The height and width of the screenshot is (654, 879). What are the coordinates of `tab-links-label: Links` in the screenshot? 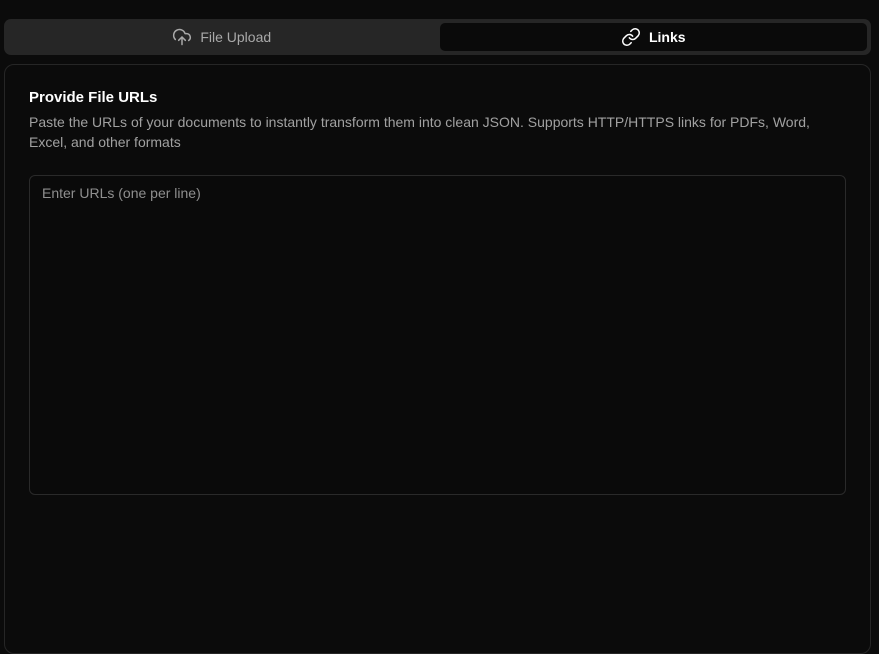 It's located at (667, 37).